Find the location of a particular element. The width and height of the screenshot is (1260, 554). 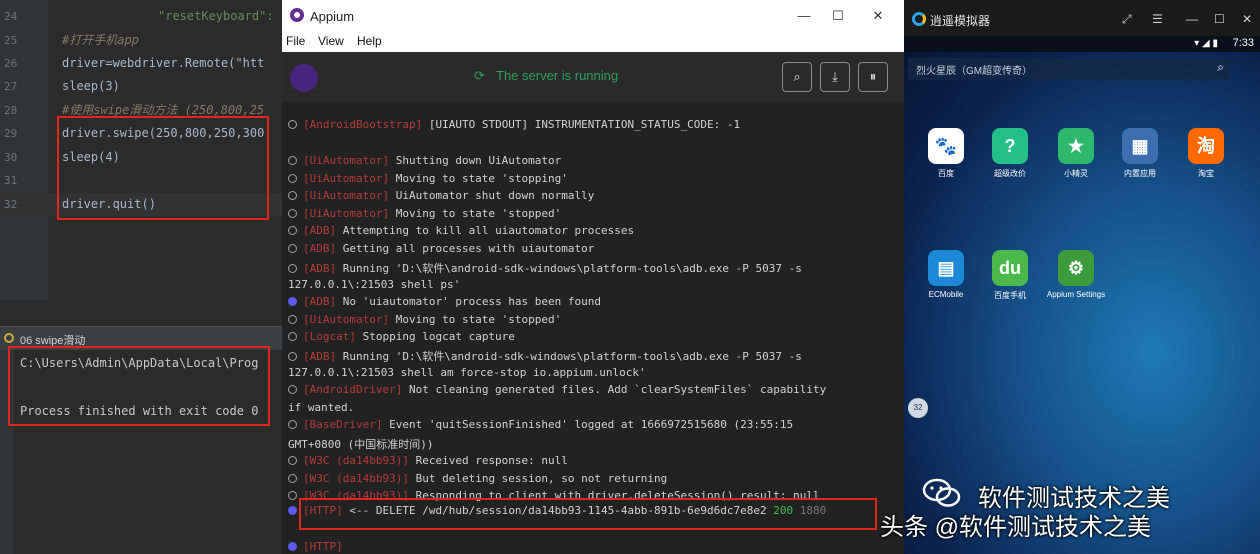

log-line: 127.0.0.1\:21503 shell ps' is located at coordinates (374, 284).